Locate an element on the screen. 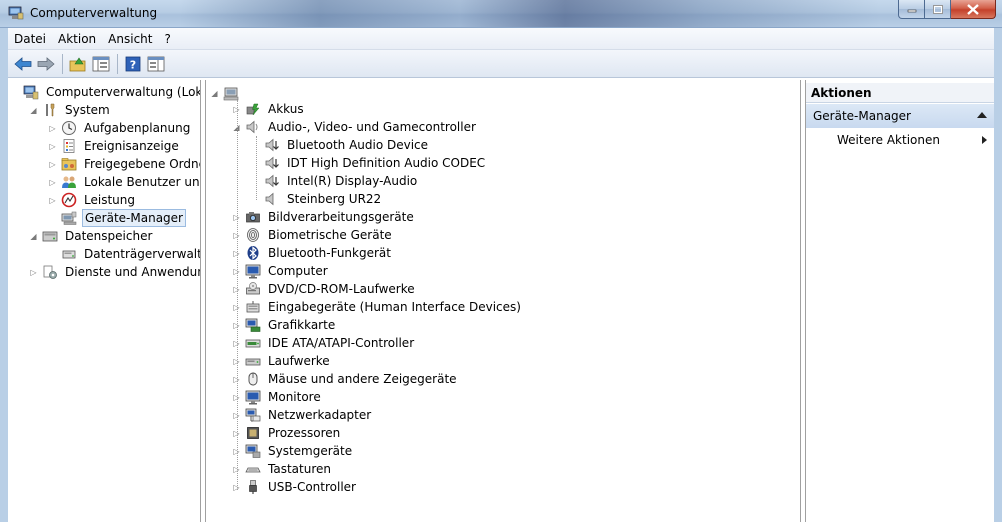  console-tree-label: Lokale Benutzer und Gr is located at coordinates (142, 182).